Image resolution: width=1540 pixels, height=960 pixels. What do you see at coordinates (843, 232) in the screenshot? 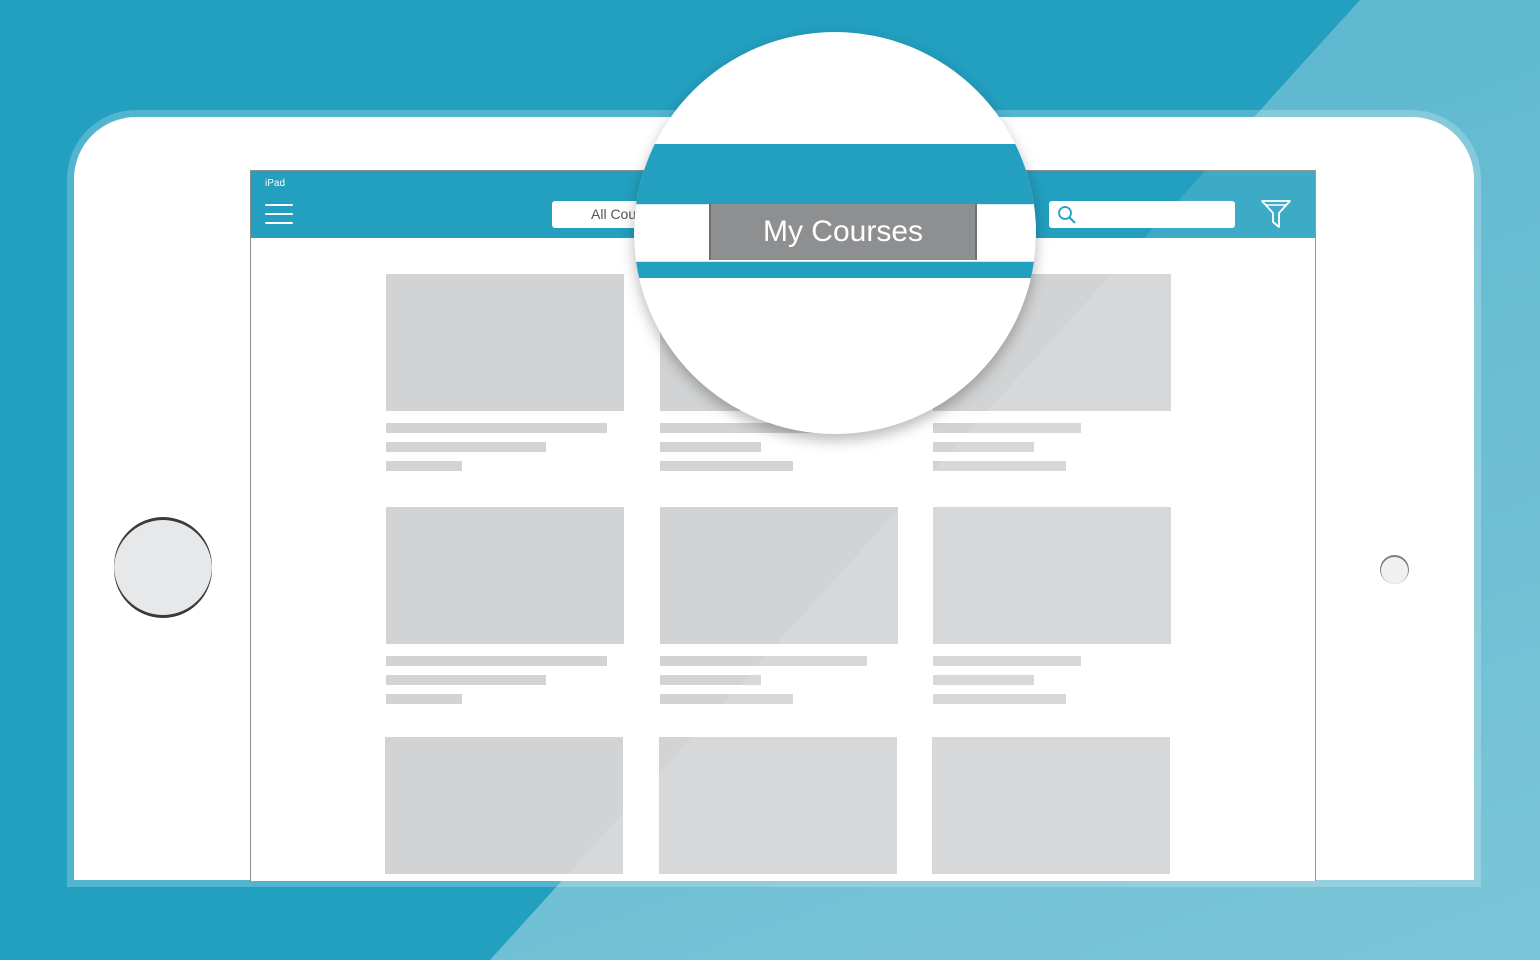
I see `my-courses-segment: My Courses` at bounding box center [843, 232].